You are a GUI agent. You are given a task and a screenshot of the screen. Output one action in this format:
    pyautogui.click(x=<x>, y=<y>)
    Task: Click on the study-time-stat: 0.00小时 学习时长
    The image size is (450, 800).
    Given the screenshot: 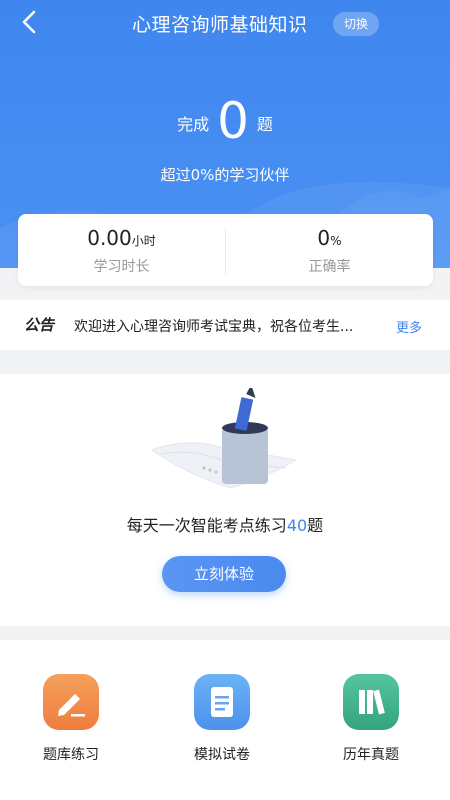 What is the action you would take?
    pyautogui.click(x=121, y=250)
    